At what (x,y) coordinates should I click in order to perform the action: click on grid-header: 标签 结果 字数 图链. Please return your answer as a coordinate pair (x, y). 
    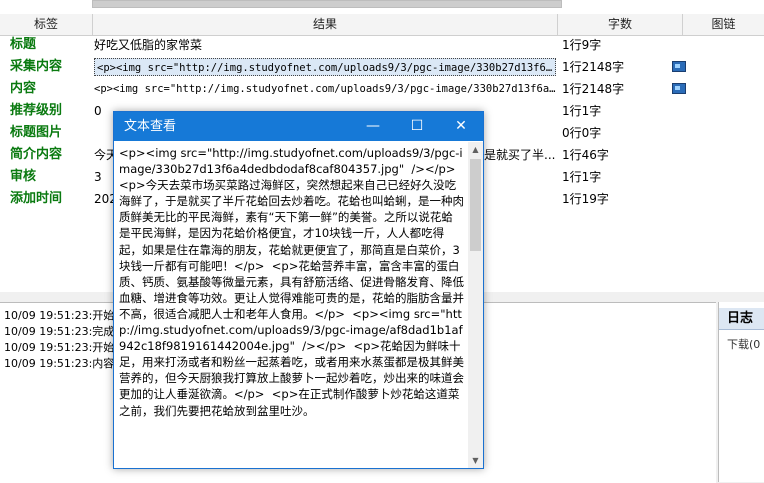
    Looking at the image, I should click on (382, 25).